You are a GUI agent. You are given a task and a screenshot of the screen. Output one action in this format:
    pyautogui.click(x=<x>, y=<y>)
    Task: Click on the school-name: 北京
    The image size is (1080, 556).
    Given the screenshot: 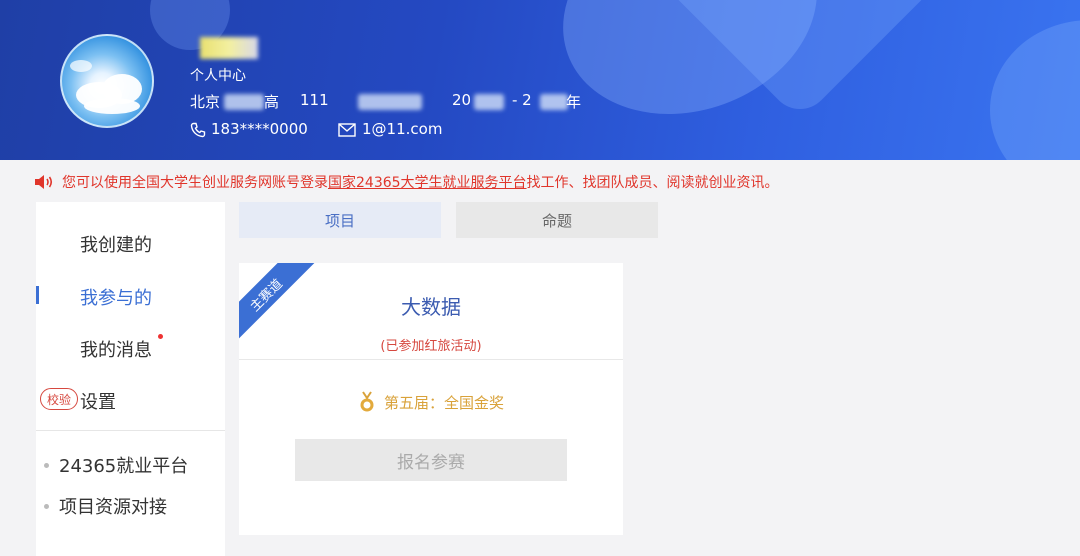 What is the action you would take?
    pyautogui.click(x=205, y=102)
    